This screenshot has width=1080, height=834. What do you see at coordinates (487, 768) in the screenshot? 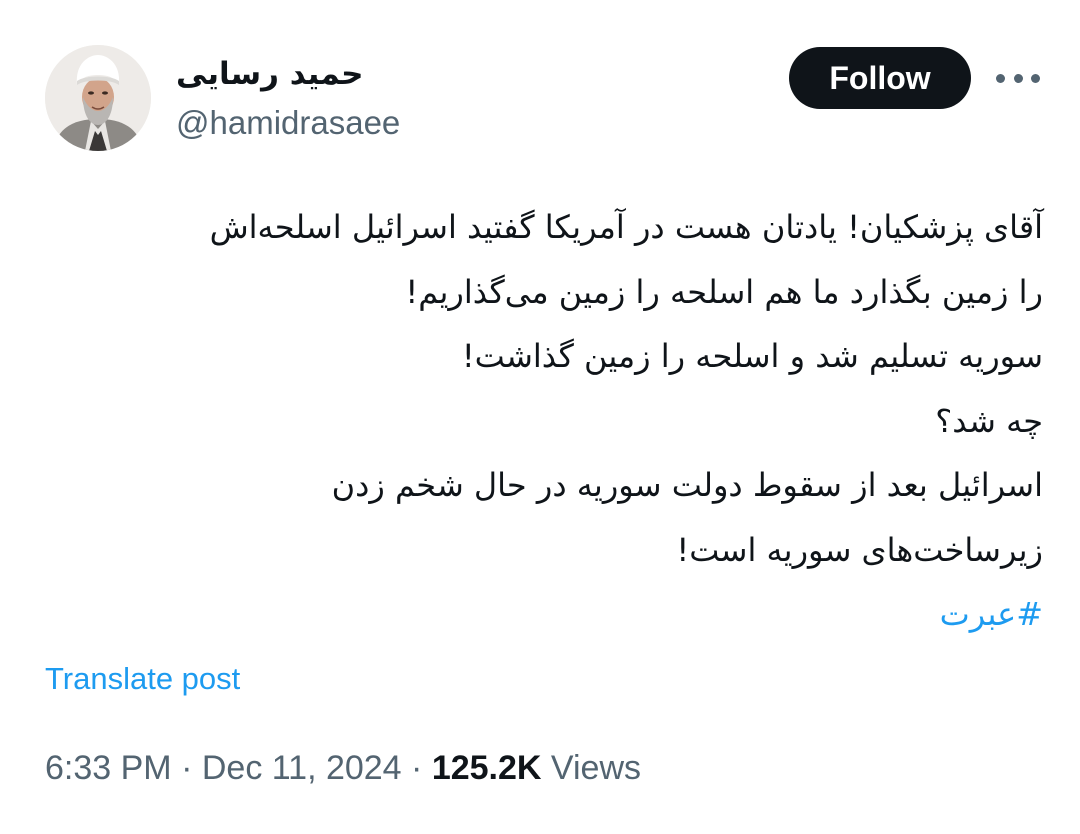
I see `views-count: 125.2K` at bounding box center [487, 768].